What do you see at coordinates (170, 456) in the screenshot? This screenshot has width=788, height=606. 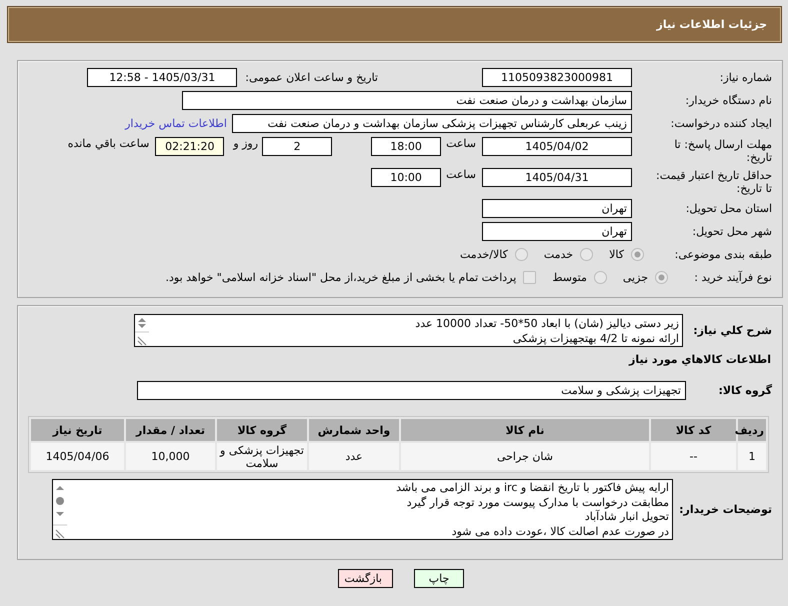 I see `table-cell: 10,000` at bounding box center [170, 456].